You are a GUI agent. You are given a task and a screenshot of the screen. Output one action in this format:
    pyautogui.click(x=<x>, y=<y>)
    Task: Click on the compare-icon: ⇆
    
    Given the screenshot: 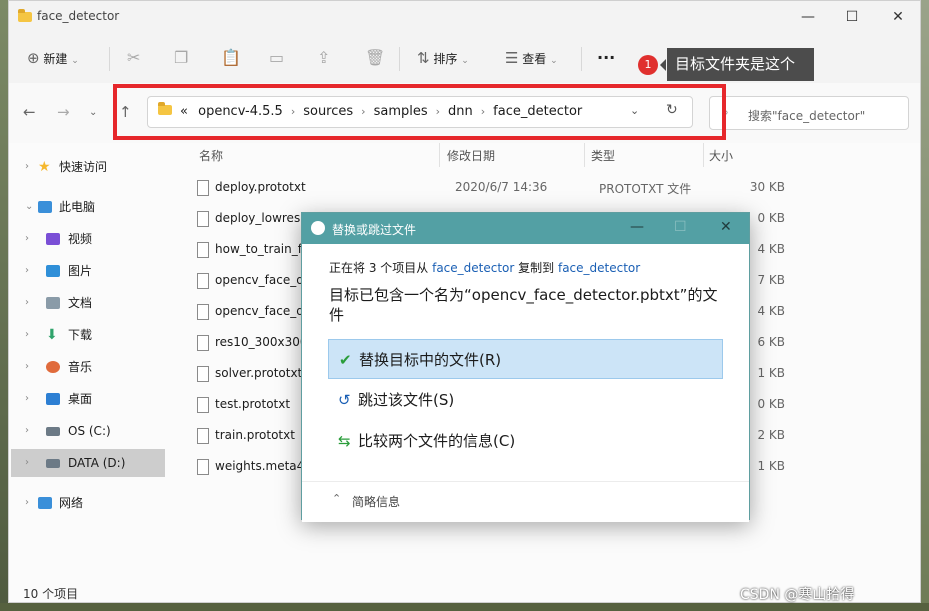 What is the action you would take?
    pyautogui.click(x=344, y=441)
    